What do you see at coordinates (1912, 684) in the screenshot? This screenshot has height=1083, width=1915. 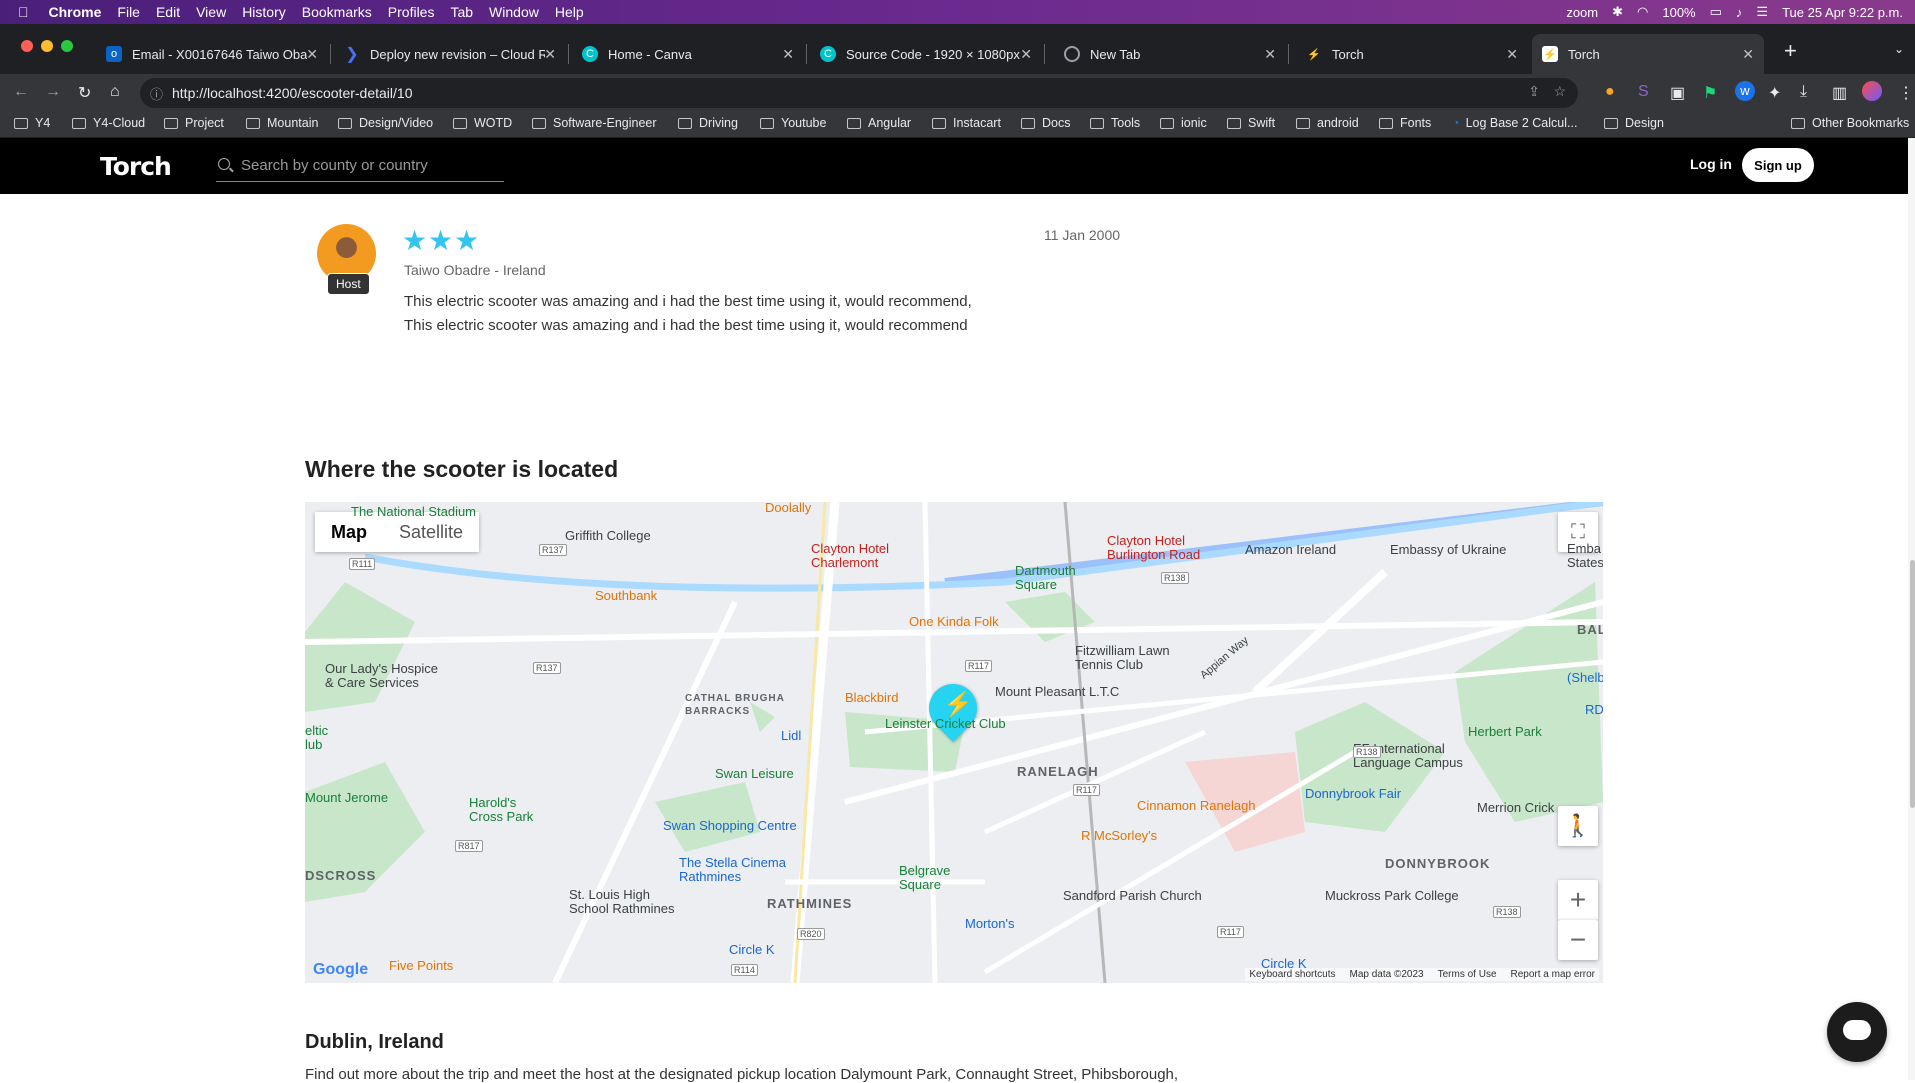 I see `scrollbar-thumb` at bounding box center [1912, 684].